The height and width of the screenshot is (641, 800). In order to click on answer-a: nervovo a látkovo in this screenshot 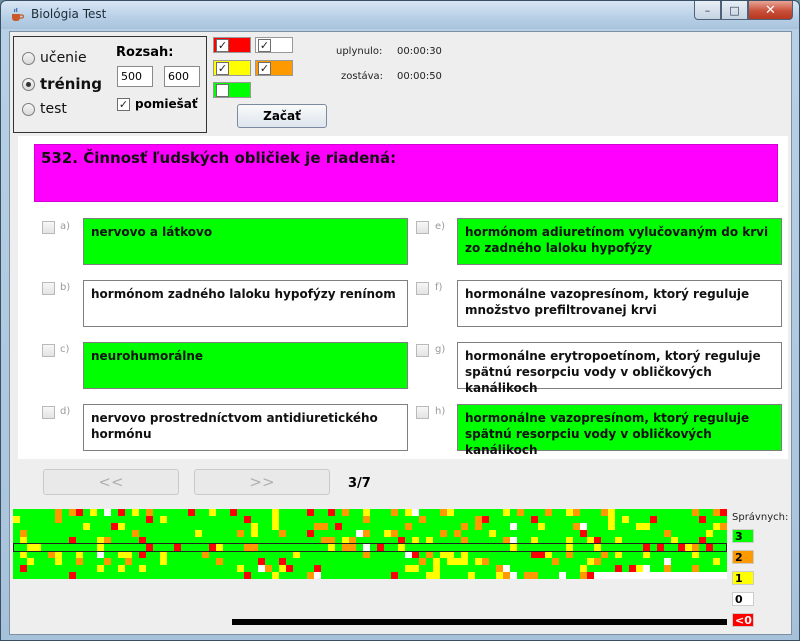, I will do `click(245, 241)`.